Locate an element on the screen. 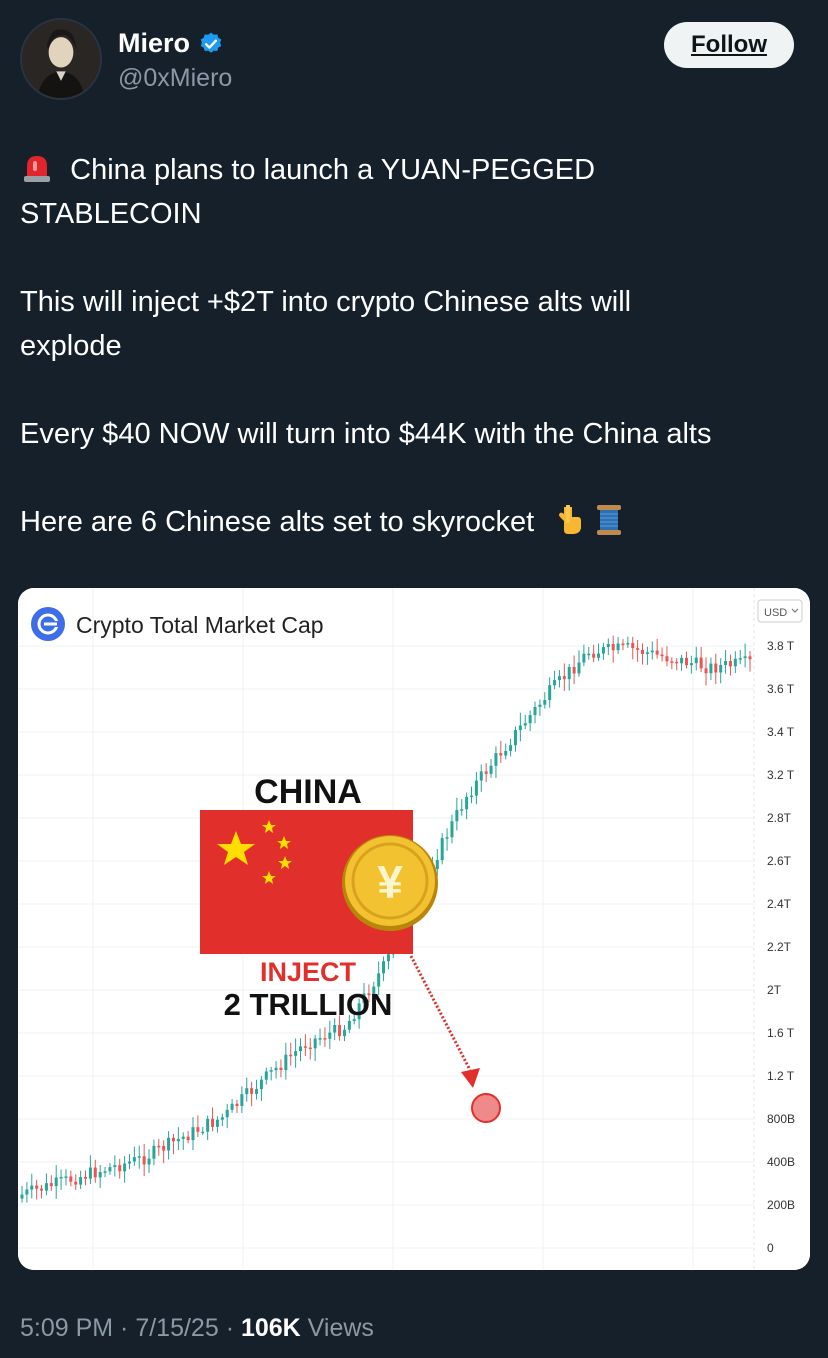 Image resolution: width=828 pixels, height=1358 pixels. y-tick-label: 3.6 T is located at coordinates (781, 689).